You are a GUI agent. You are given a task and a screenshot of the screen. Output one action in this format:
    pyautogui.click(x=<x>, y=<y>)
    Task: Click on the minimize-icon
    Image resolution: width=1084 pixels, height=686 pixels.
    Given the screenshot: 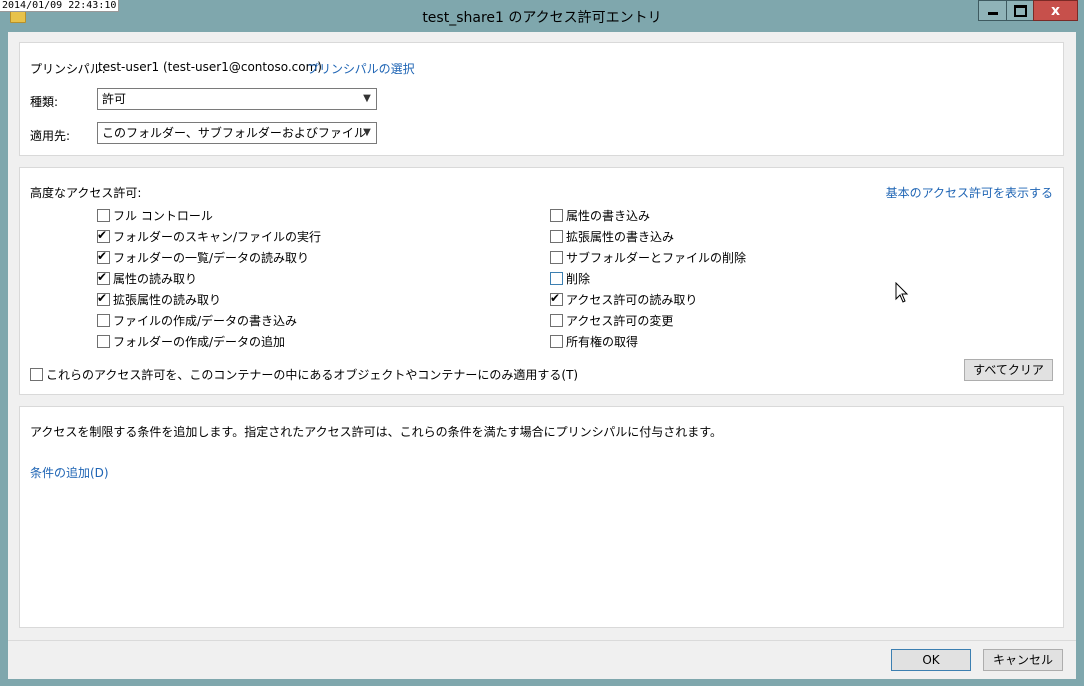 What is the action you would take?
    pyautogui.click(x=992, y=13)
    